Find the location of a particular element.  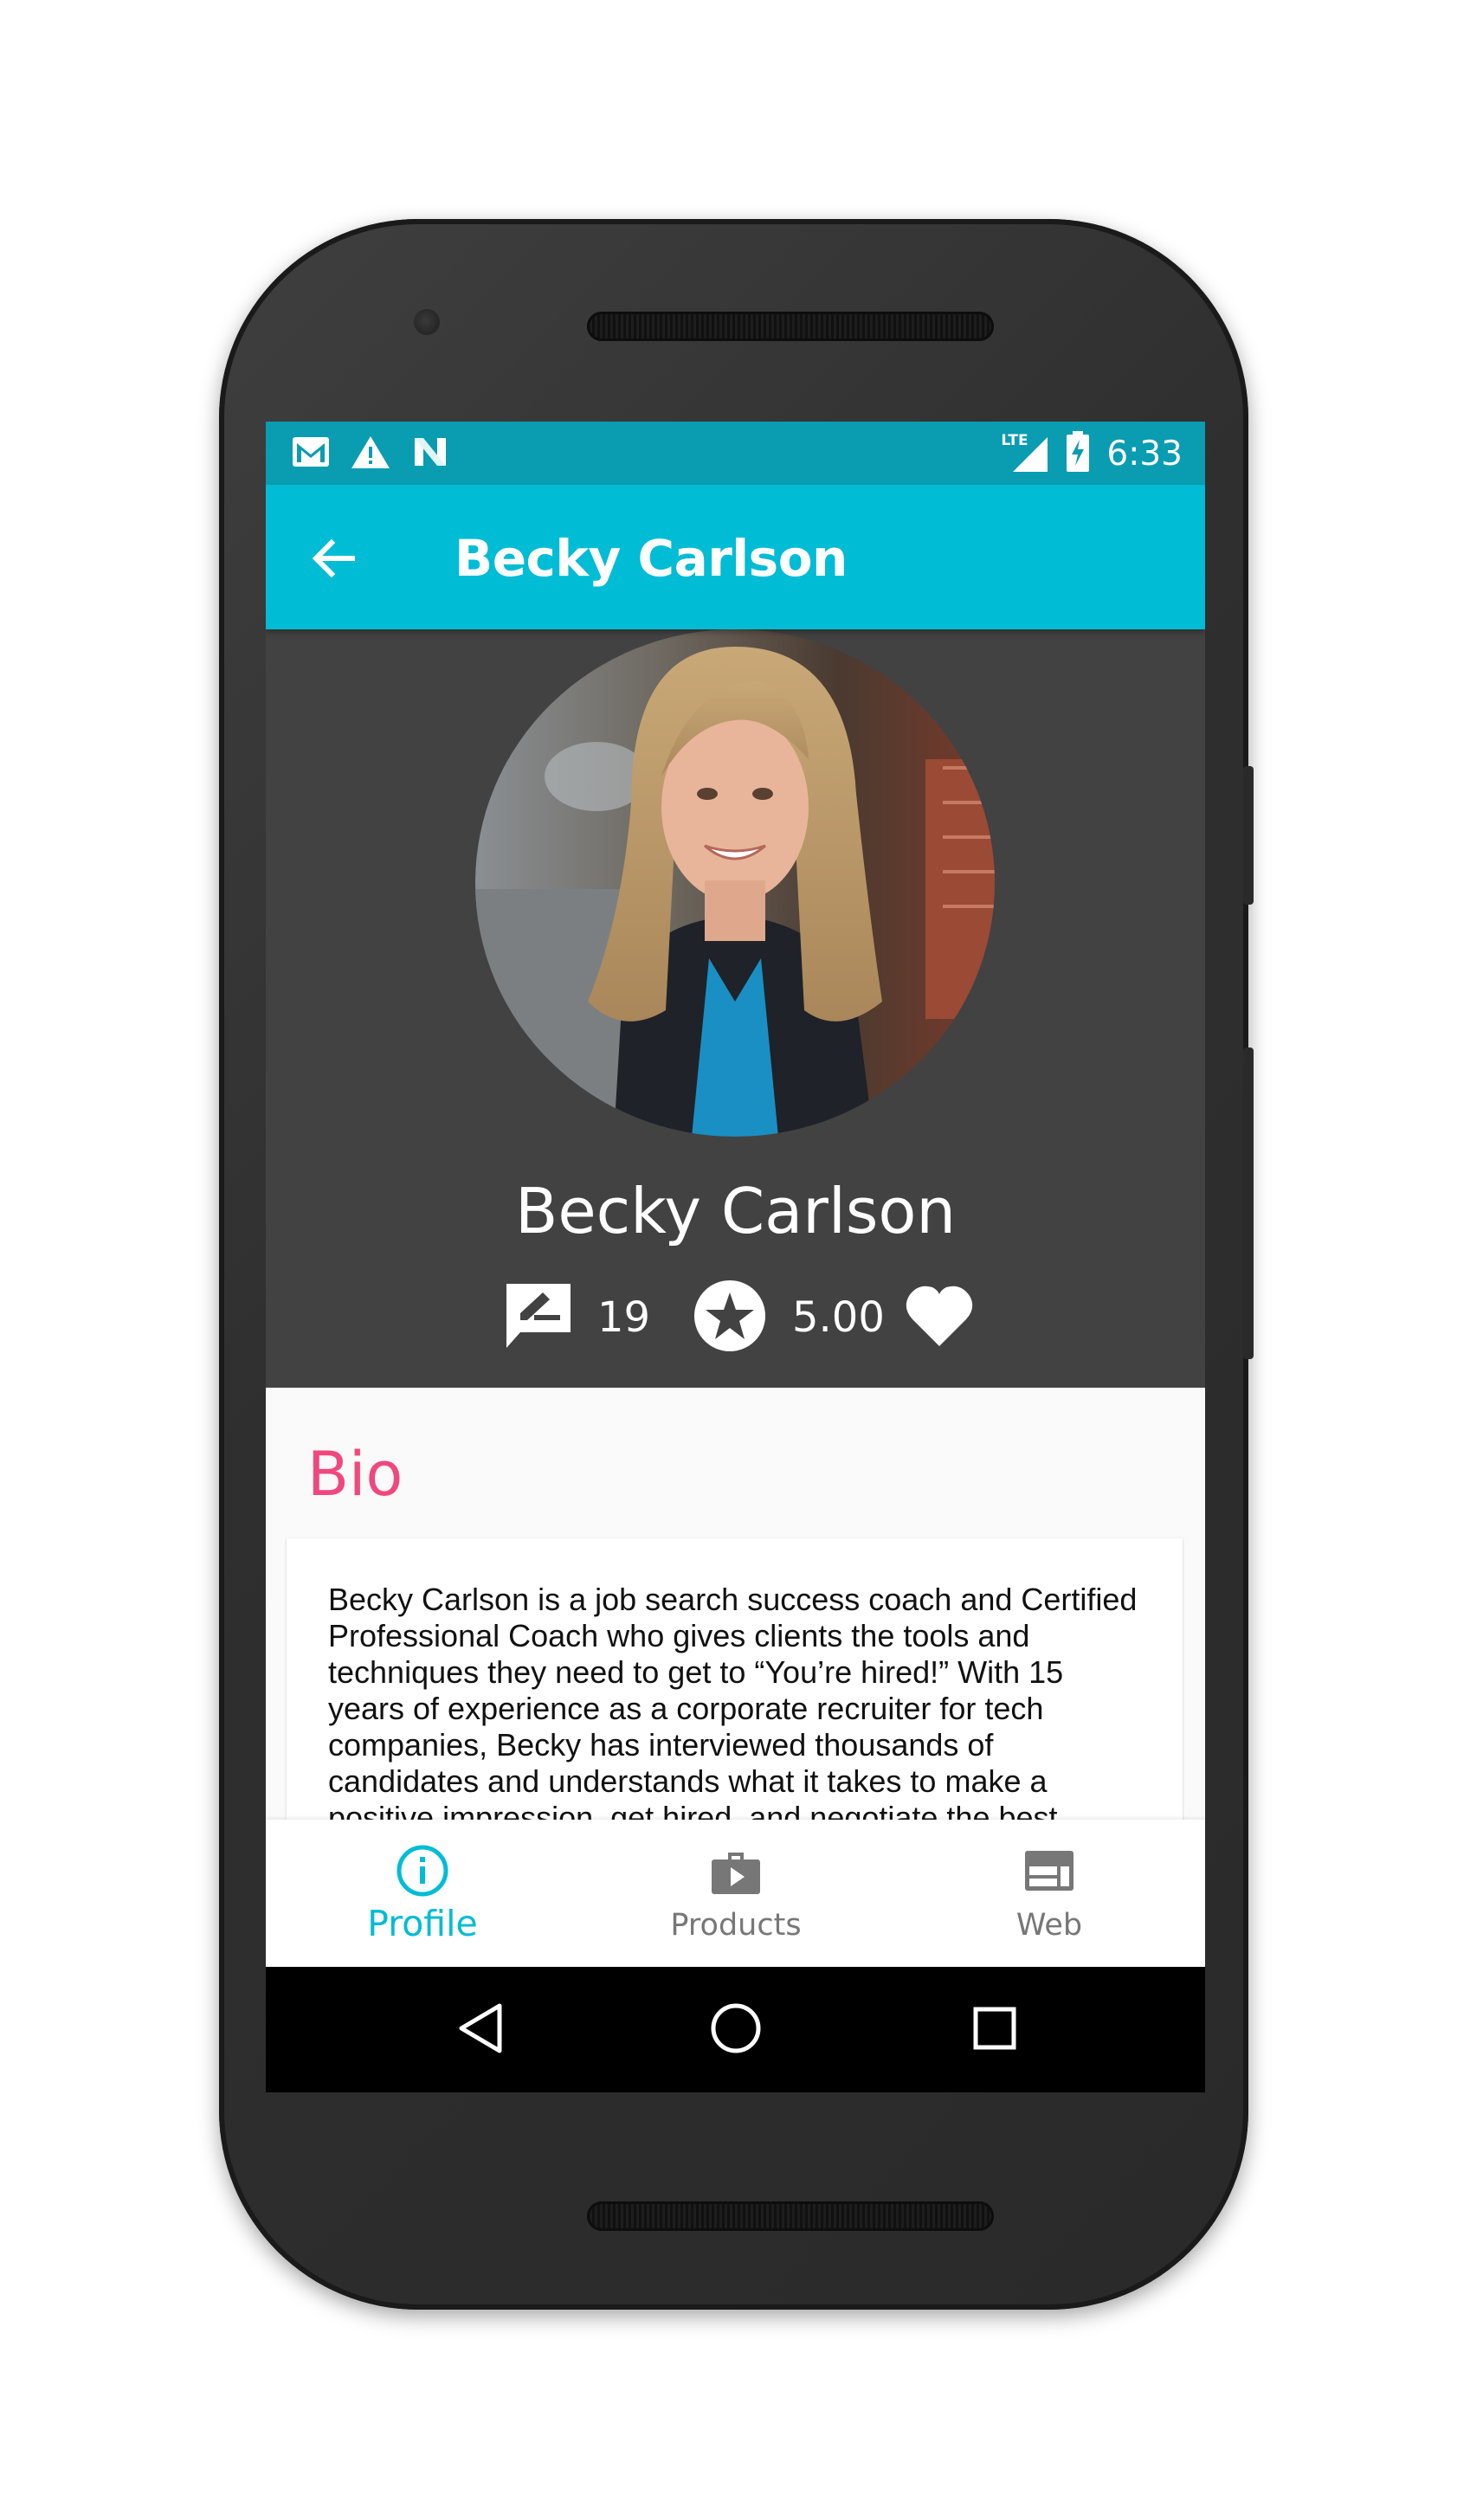

app-bar-title: Becky Carlson is located at coordinates (652, 558).